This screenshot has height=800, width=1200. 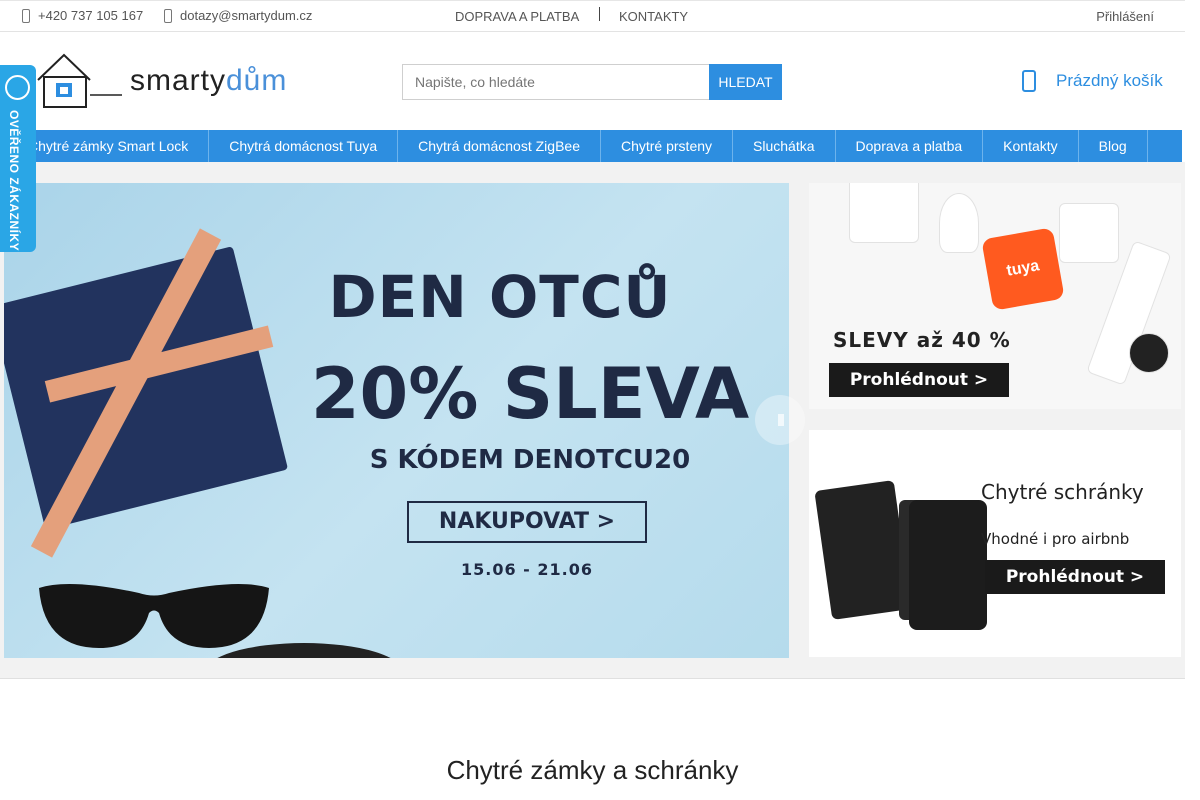 What do you see at coordinates (1149, 353) in the screenshot?
I see `camera-image` at bounding box center [1149, 353].